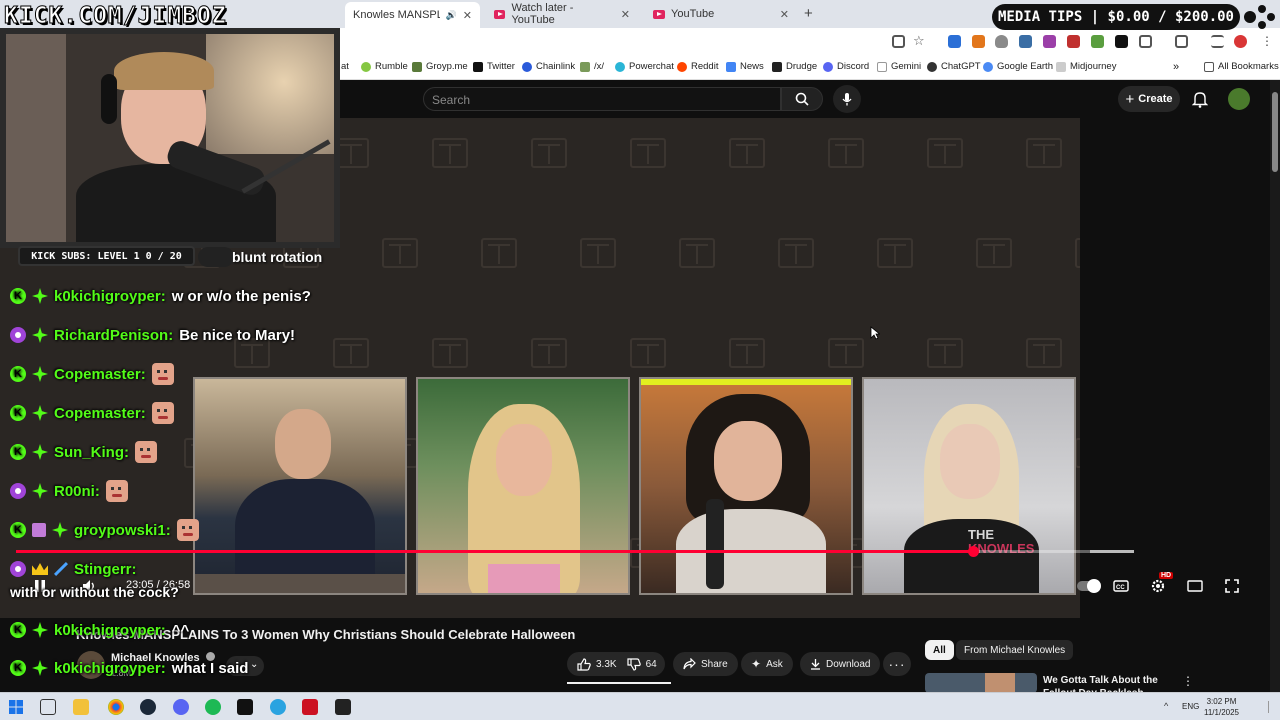 The width and height of the screenshot is (1280, 720). Describe the element at coordinates (494, 66) in the screenshot. I see `bookmark-twitter: Twitter` at that location.